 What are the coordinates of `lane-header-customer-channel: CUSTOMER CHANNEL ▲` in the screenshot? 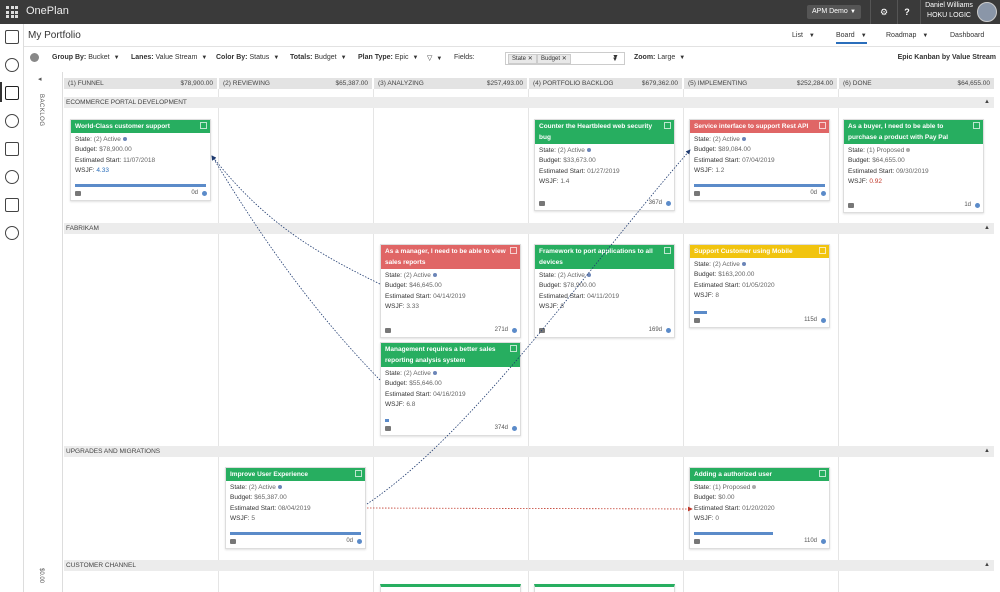 It's located at (529, 565).